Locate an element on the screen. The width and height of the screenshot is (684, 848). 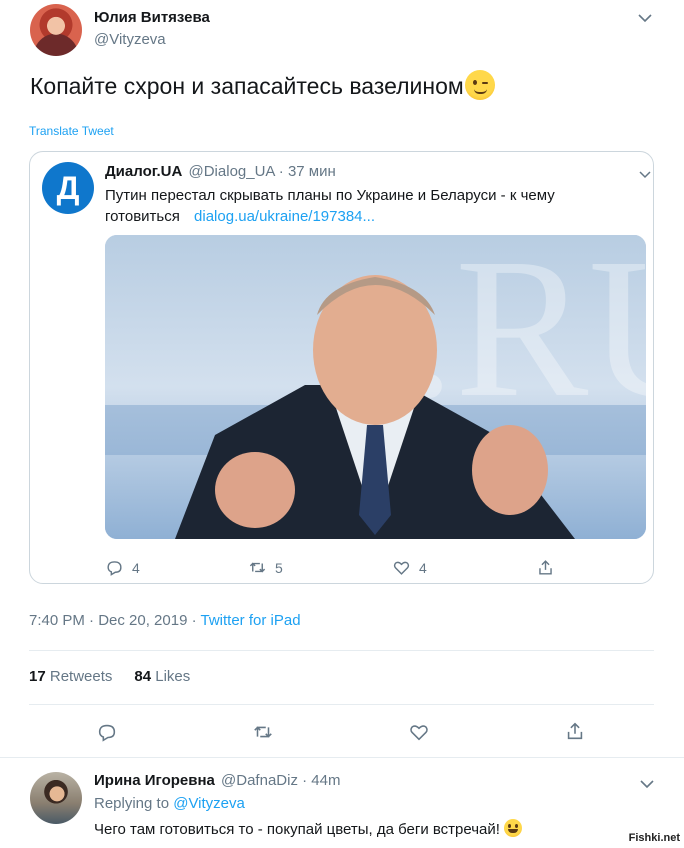
retweets-count: 17 is located at coordinates (37, 676).